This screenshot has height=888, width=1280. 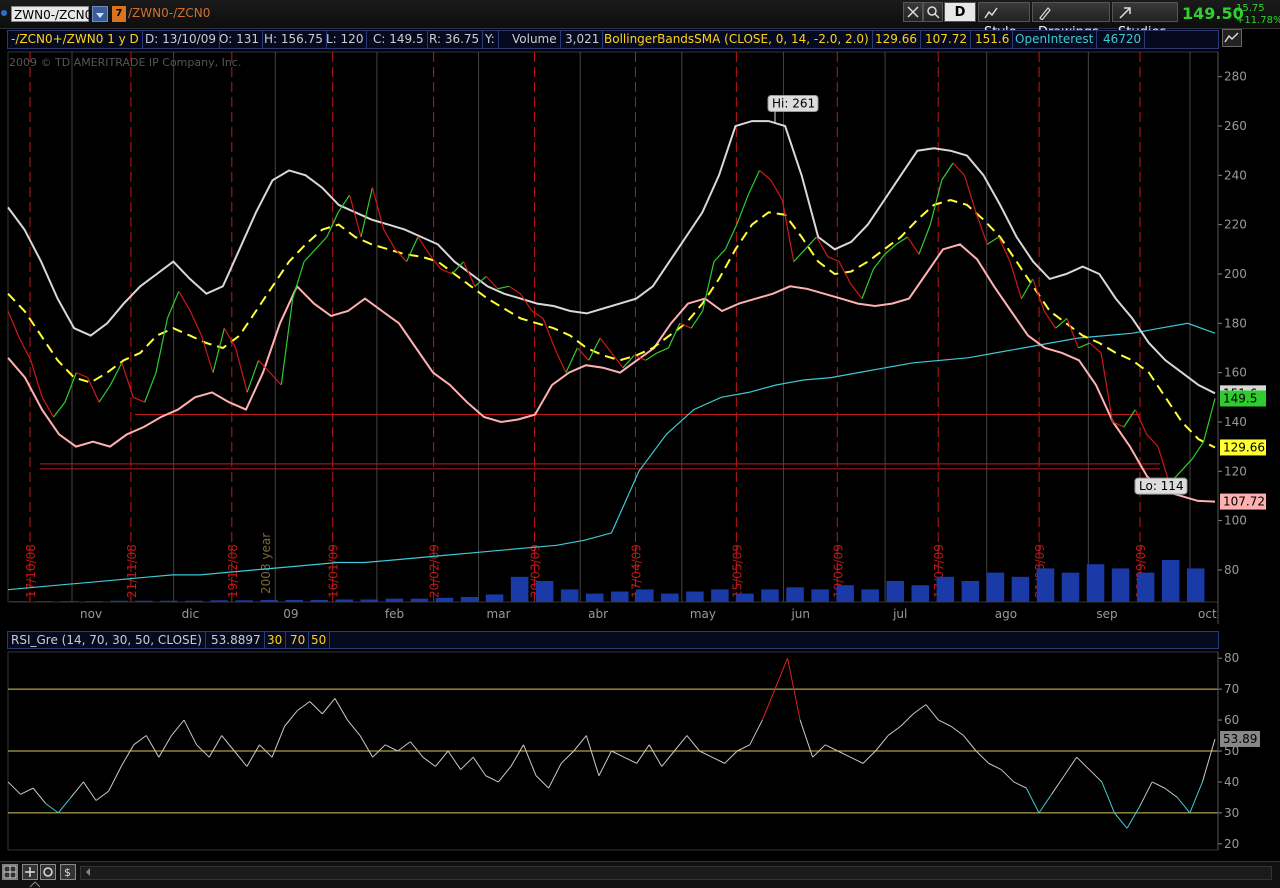 I want to click on bollinger-lower-value: 107.72, so click(x=946, y=39).